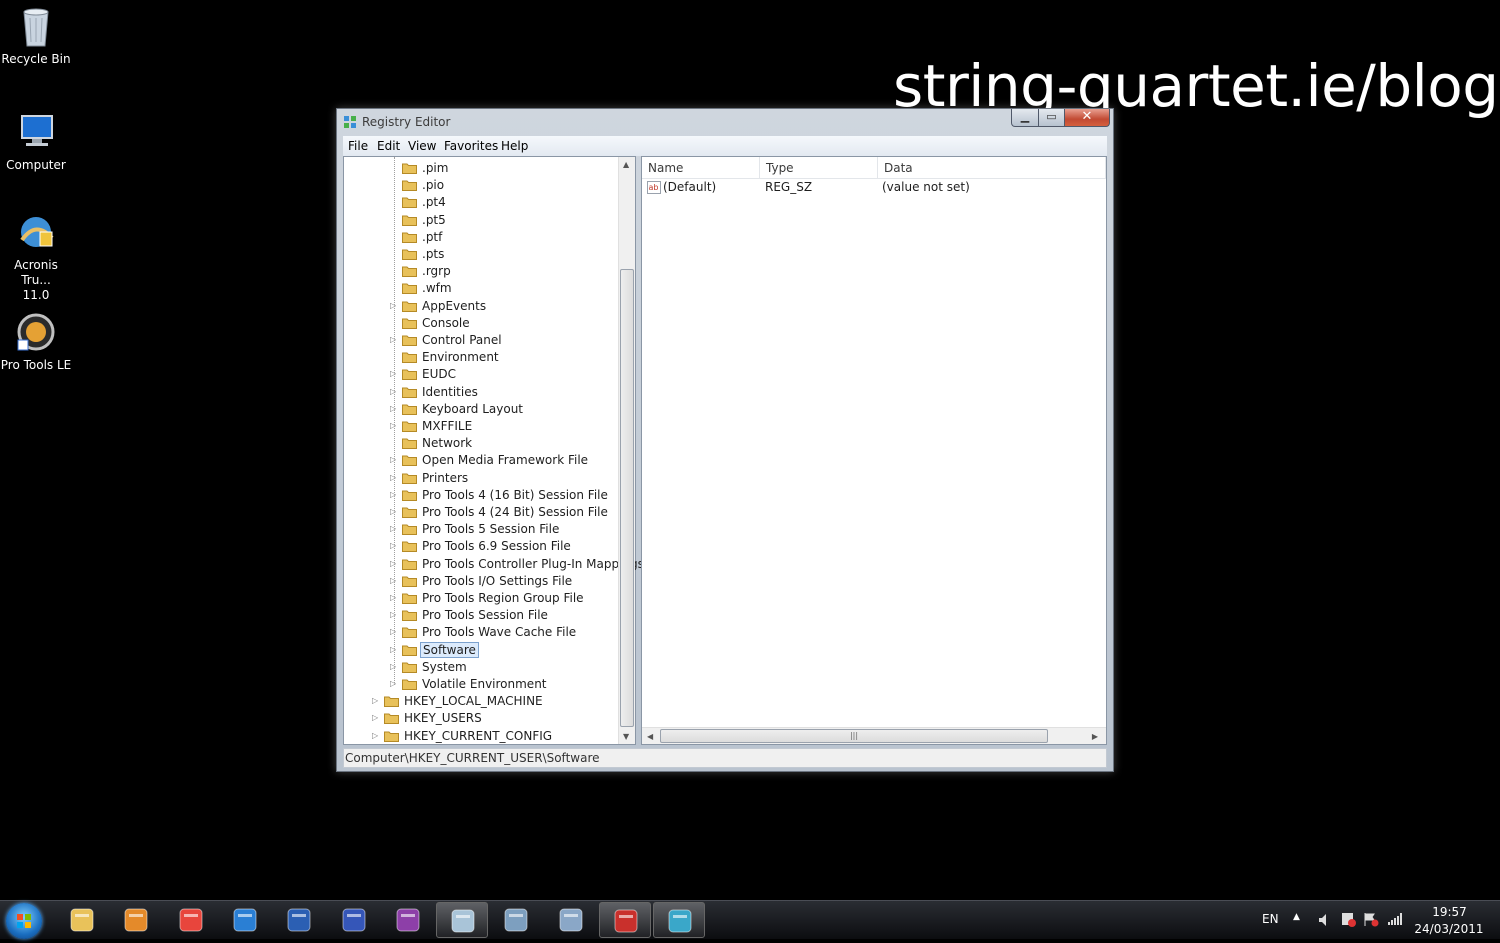 This screenshot has width=1500, height=943. I want to click on language-indicator: EN, so click(1270, 919).